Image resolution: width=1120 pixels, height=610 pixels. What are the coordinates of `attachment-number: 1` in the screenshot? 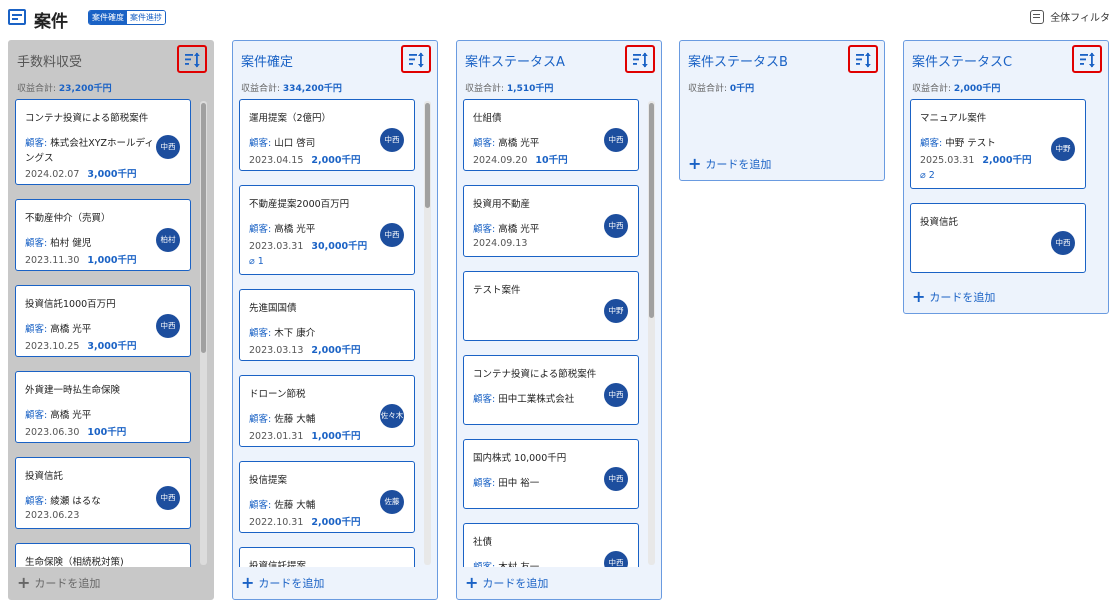 It's located at (260, 261).